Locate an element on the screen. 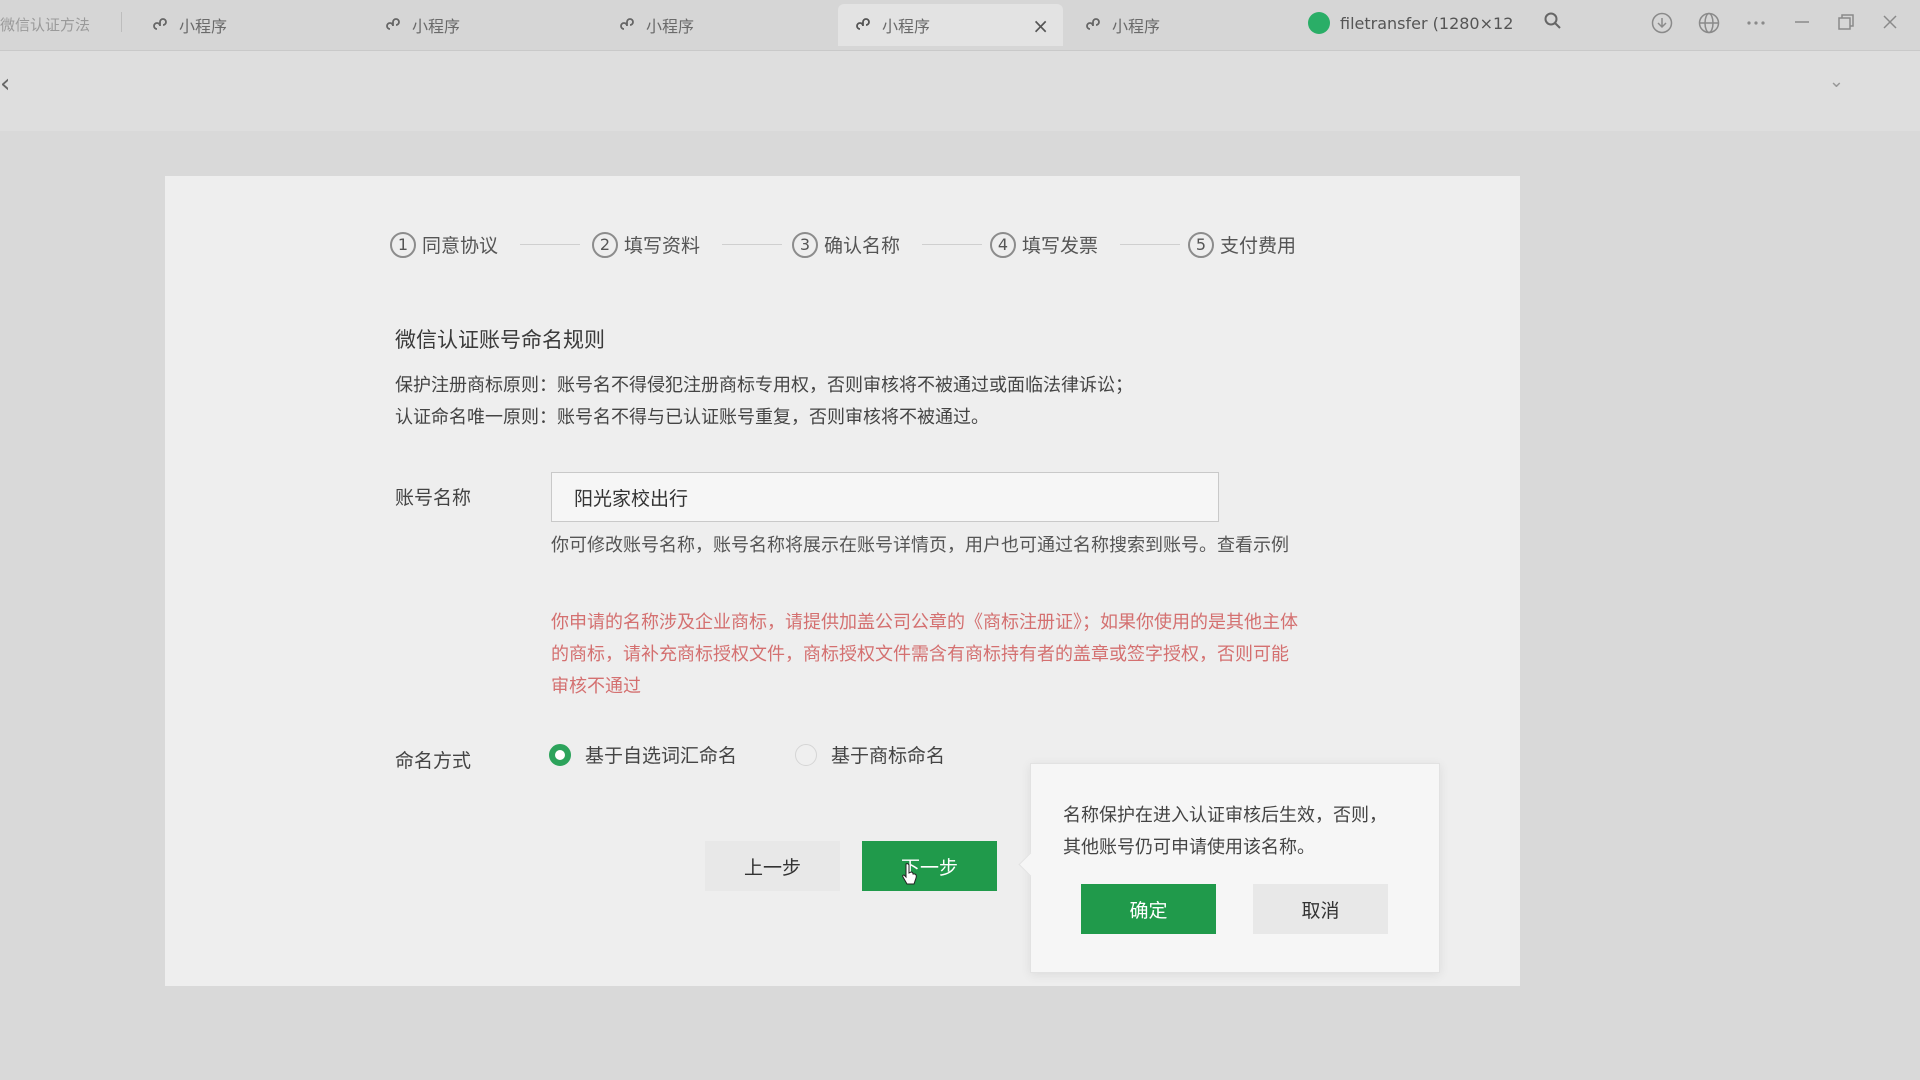  chevron-down-icon: ⌄ is located at coordinates (1836, 81).